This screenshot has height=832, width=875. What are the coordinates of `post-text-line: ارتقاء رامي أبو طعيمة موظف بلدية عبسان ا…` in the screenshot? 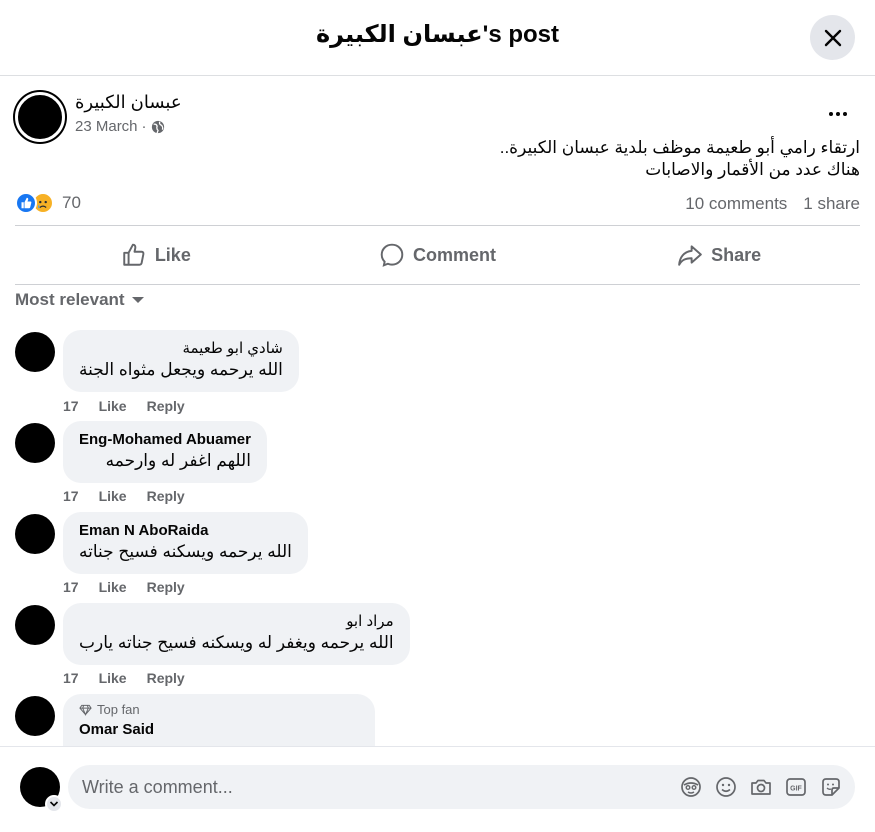 It's located at (679, 147).